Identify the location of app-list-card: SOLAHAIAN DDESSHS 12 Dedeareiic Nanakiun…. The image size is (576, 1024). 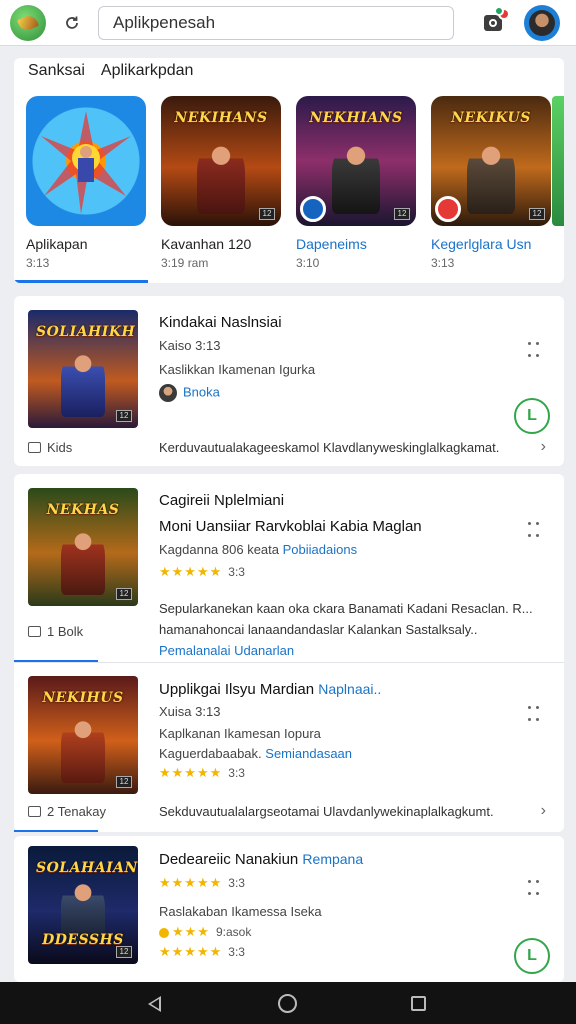
(289, 906).